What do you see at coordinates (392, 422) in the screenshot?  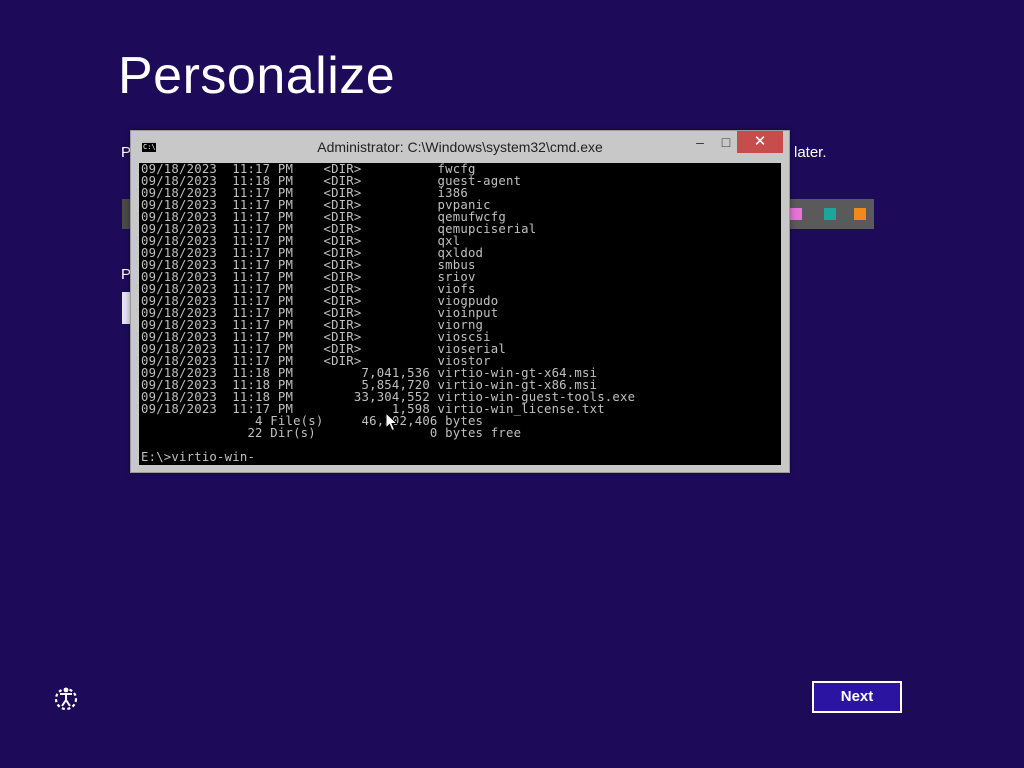 I see `mouse-cursor-icon` at bounding box center [392, 422].